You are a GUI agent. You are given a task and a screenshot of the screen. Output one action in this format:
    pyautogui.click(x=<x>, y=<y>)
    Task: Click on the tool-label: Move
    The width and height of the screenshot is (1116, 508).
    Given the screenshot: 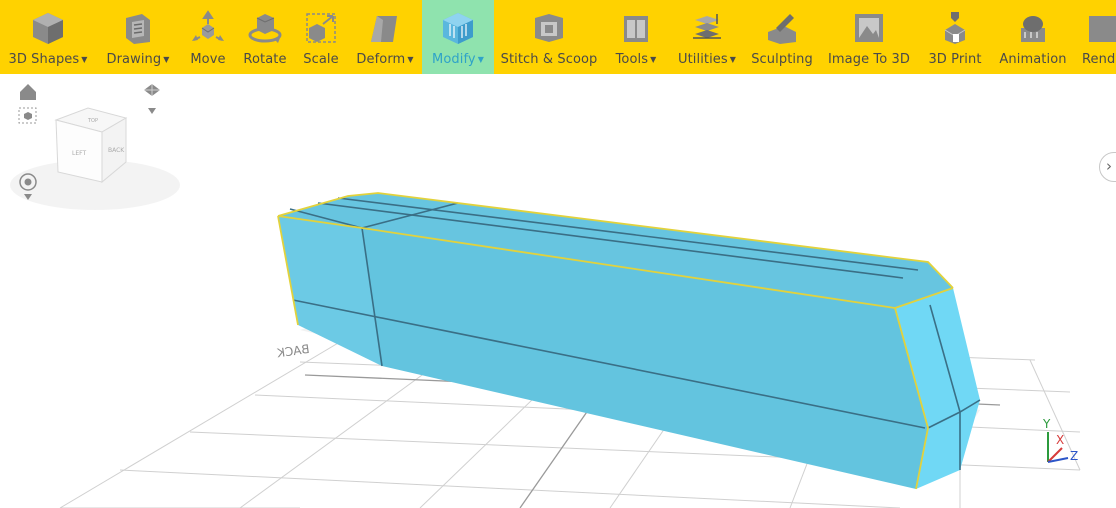 What is the action you would take?
    pyautogui.click(x=208, y=59)
    